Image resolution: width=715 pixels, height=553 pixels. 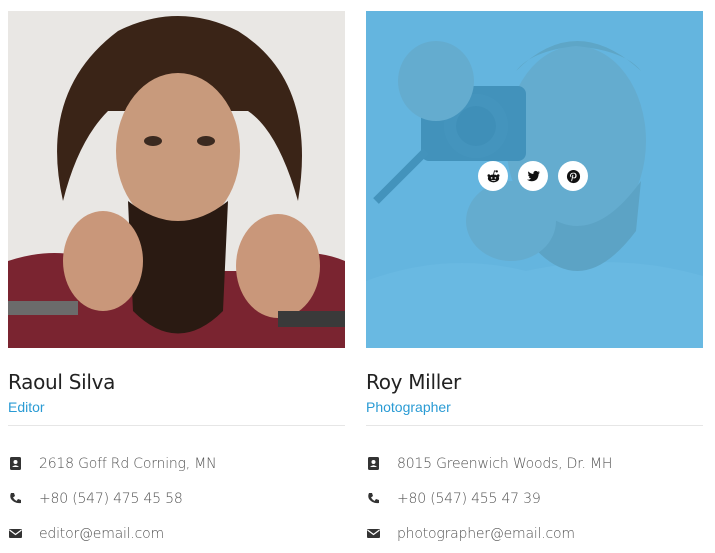 I want to click on pinterest-icon, so click(x=573, y=176).